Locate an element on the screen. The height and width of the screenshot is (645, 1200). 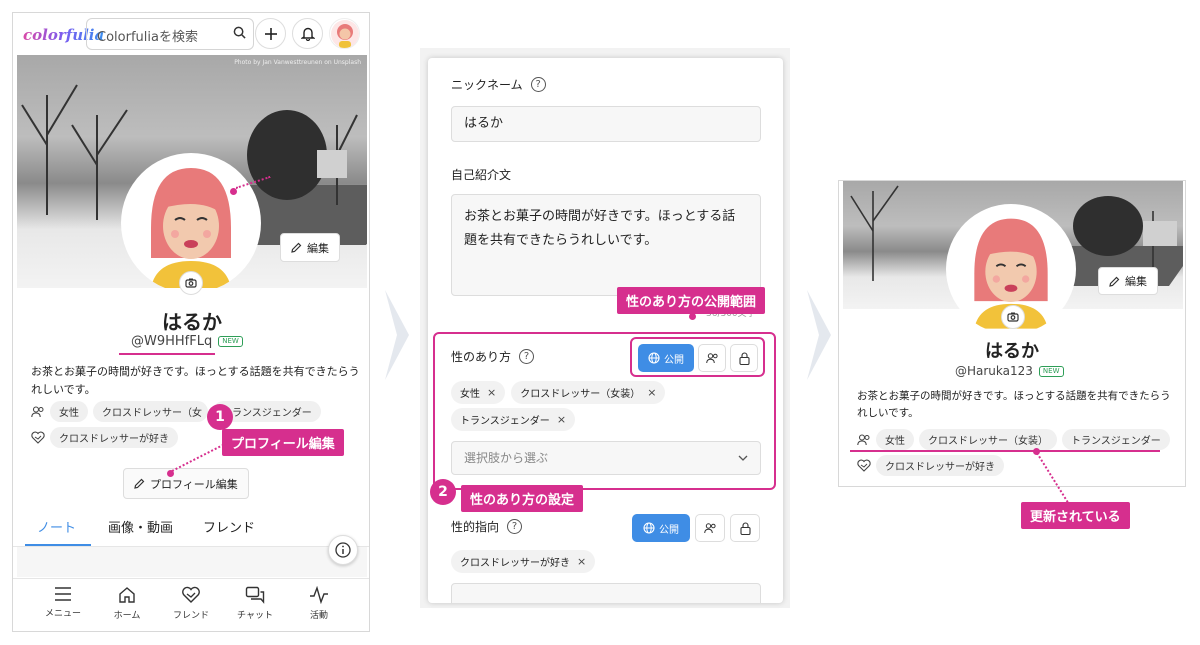
nickname-label: ニックネーム ? is located at coordinates (498, 84).